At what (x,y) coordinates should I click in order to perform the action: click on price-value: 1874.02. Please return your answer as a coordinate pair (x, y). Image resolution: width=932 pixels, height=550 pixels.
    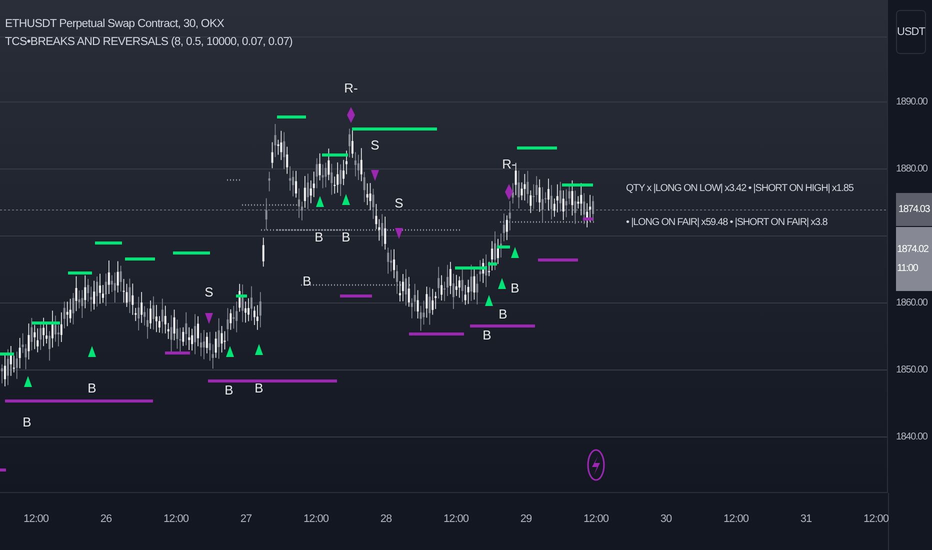
    Looking at the image, I should click on (913, 249).